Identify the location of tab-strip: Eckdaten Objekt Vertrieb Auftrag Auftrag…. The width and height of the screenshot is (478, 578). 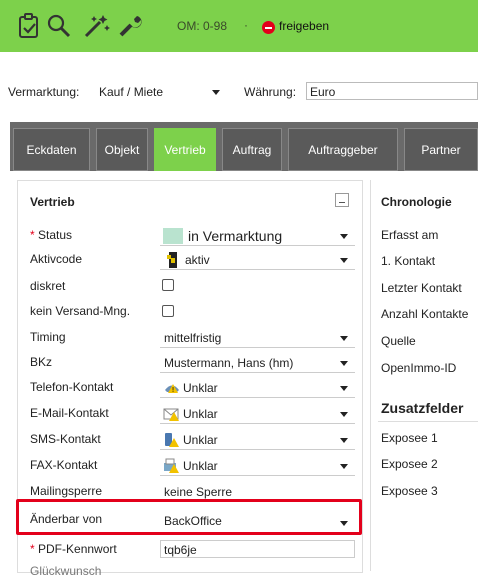
(244, 146).